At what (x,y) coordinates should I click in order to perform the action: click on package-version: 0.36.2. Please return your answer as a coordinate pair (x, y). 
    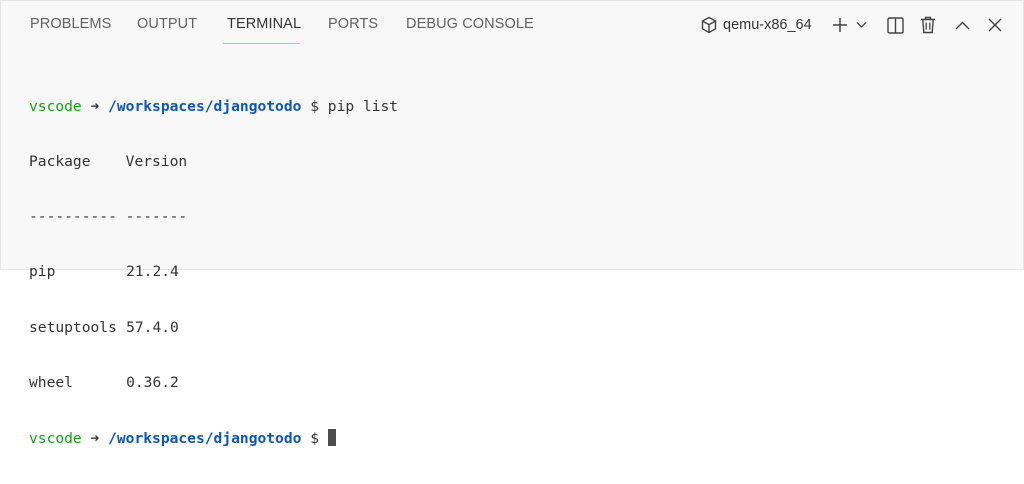
    Looking at the image, I should click on (152, 382).